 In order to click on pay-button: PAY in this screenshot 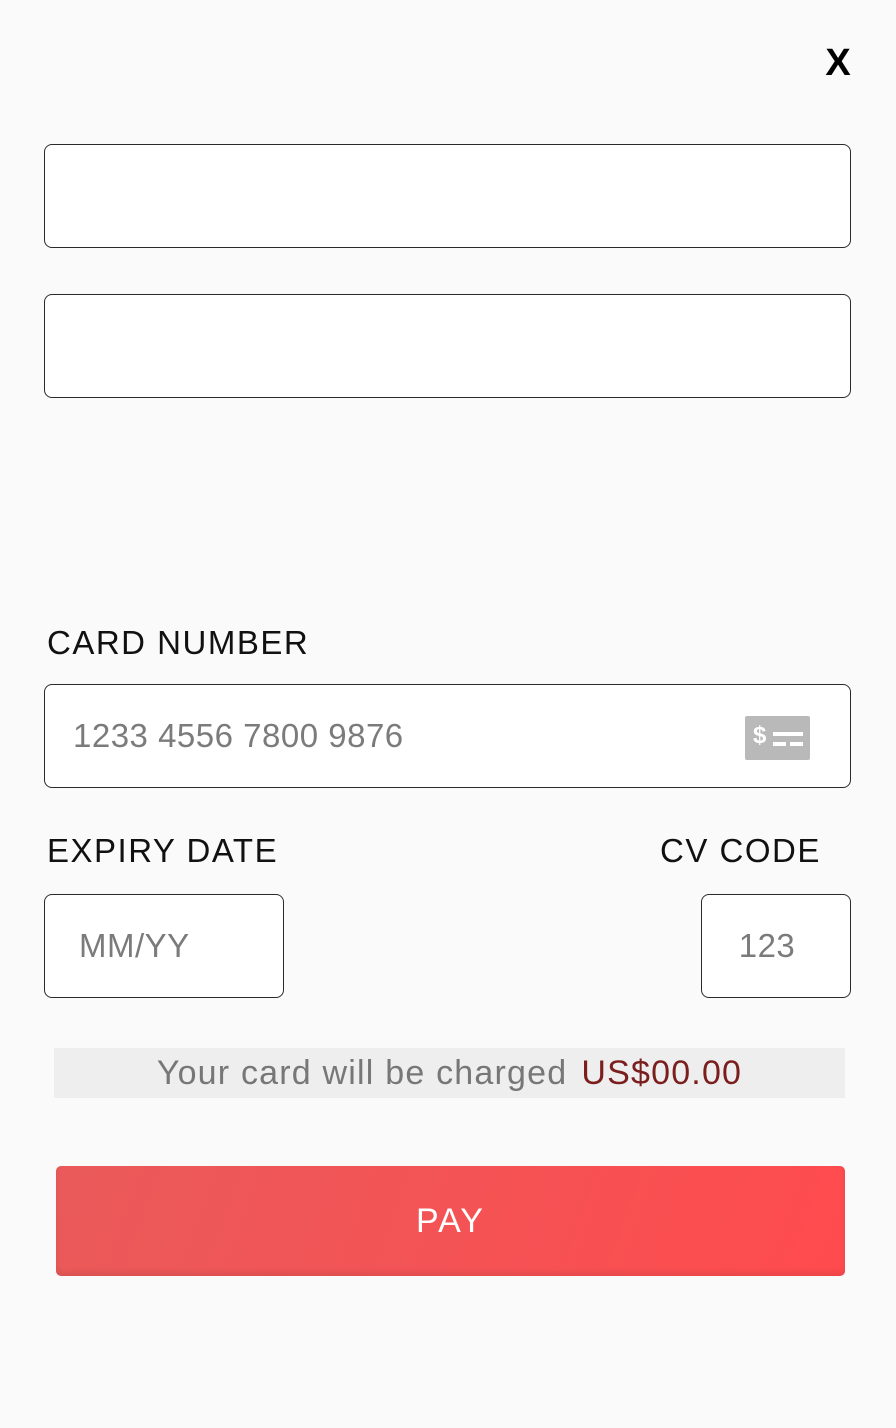, I will do `click(450, 1221)`.